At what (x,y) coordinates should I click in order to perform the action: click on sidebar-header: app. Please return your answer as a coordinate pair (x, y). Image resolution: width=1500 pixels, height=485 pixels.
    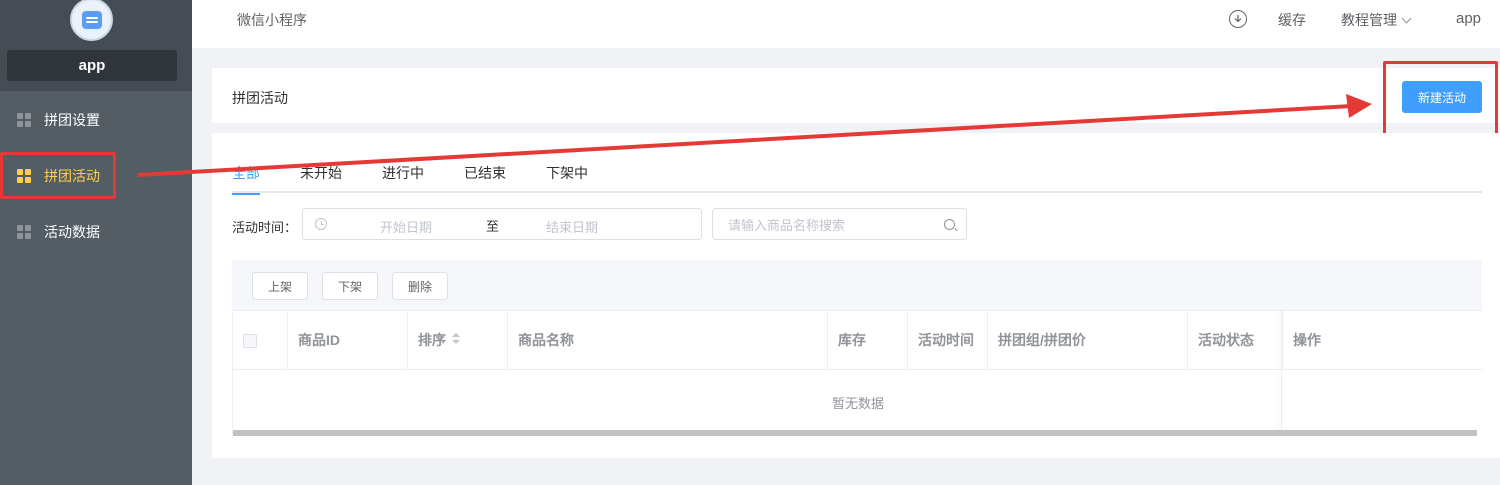
    Looking at the image, I should click on (96, 45).